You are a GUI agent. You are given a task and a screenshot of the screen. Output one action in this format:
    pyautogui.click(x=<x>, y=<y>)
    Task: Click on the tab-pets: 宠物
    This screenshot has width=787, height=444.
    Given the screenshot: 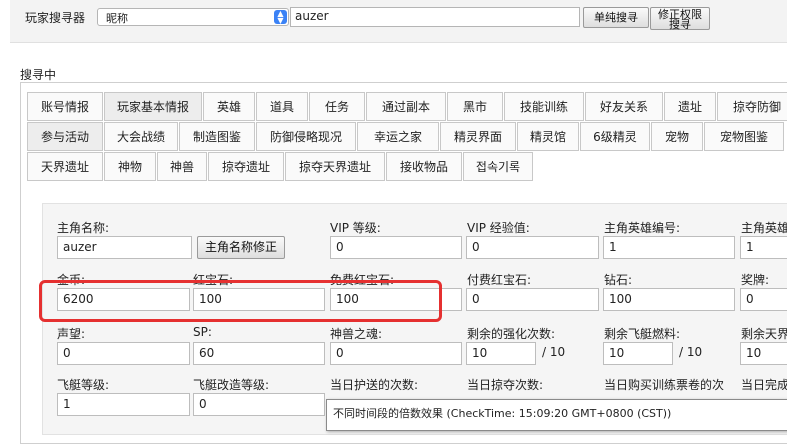 What is the action you would take?
    pyautogui.click(x=677, y=136)
    